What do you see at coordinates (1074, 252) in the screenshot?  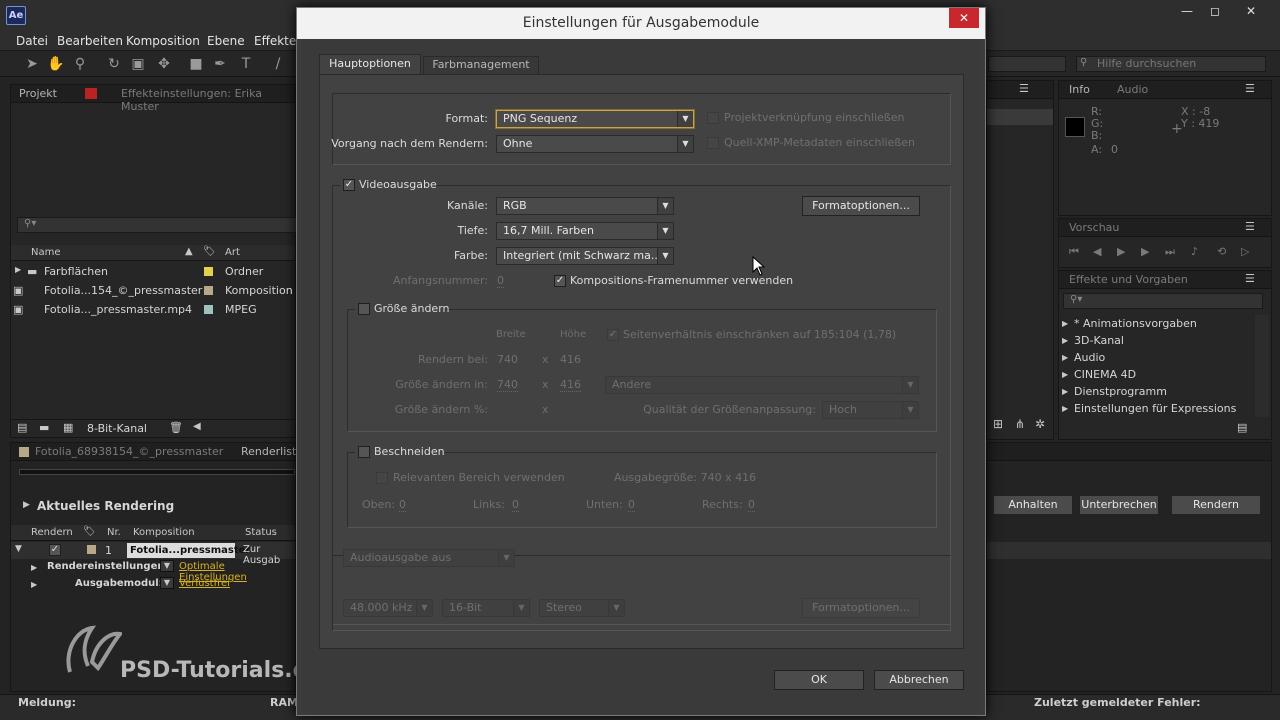 I see `first-frame-icon: ⏮` at bounding box center [1074, 252].